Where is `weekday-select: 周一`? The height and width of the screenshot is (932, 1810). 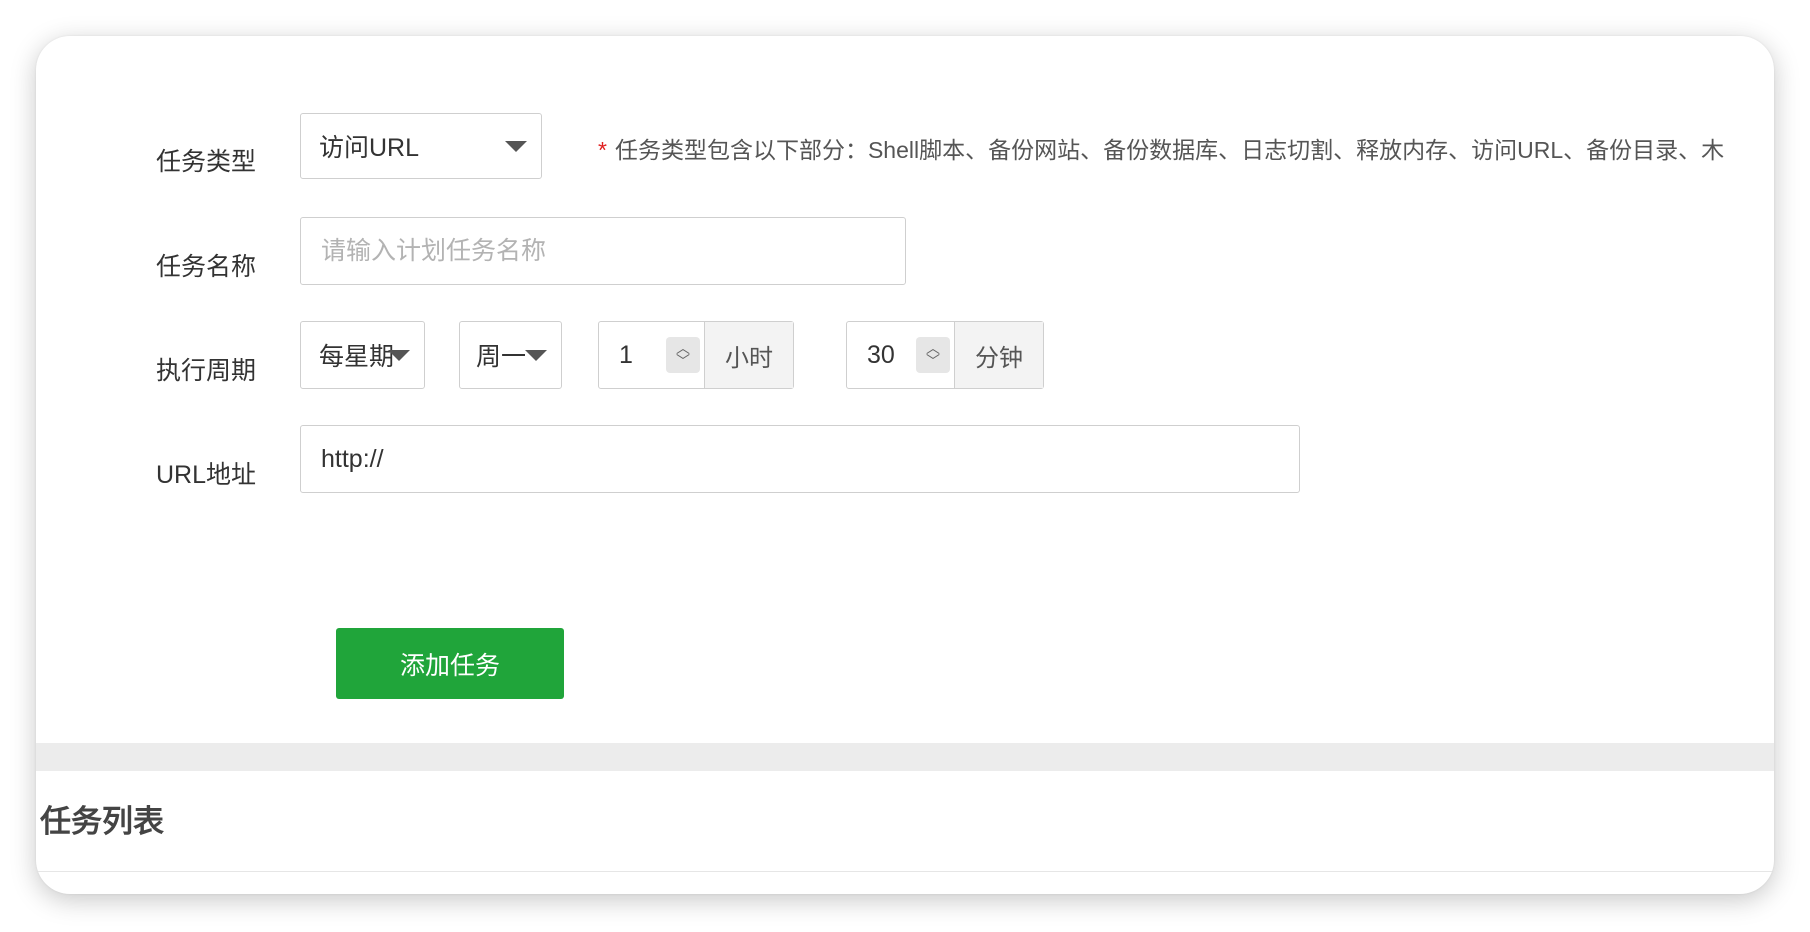
weekday-select: 周一 is located at coordinates (510, 355).